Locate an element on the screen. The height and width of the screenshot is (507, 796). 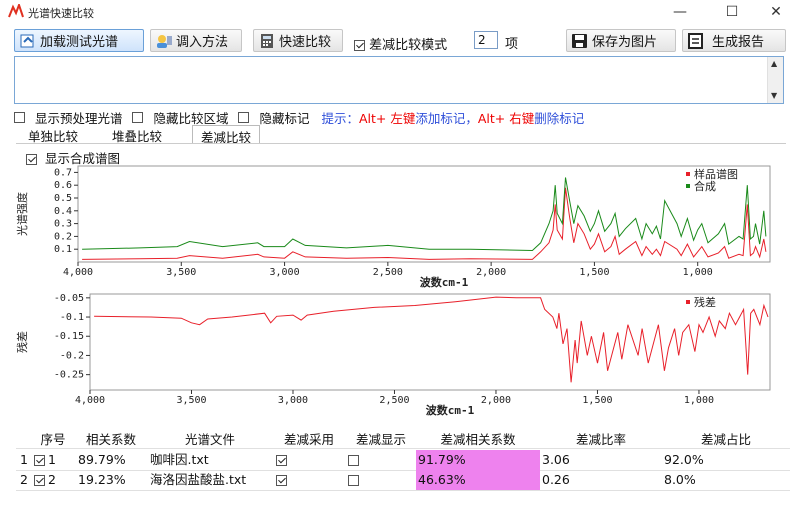
cell-corr: 89.79% is located at coordinates (102, 459).